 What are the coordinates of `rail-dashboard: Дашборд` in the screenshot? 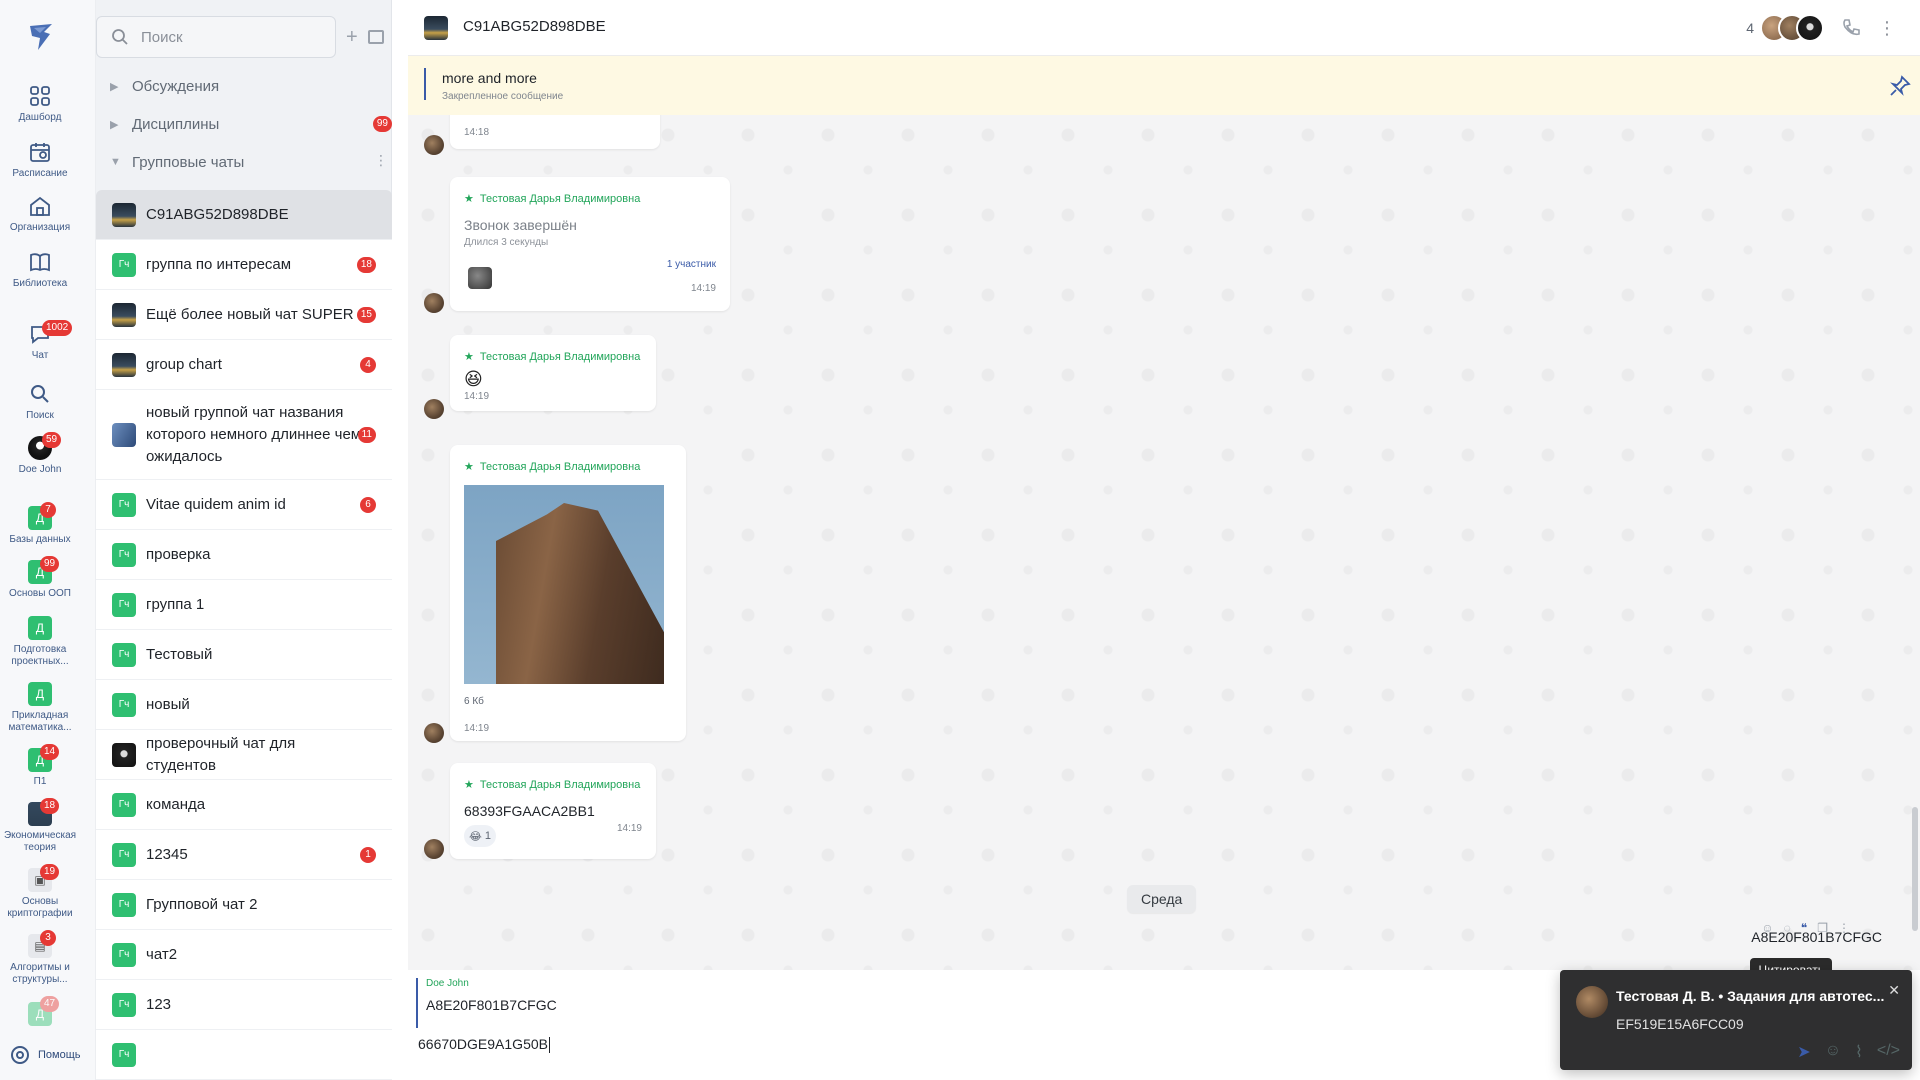 It's located at (40, 104).